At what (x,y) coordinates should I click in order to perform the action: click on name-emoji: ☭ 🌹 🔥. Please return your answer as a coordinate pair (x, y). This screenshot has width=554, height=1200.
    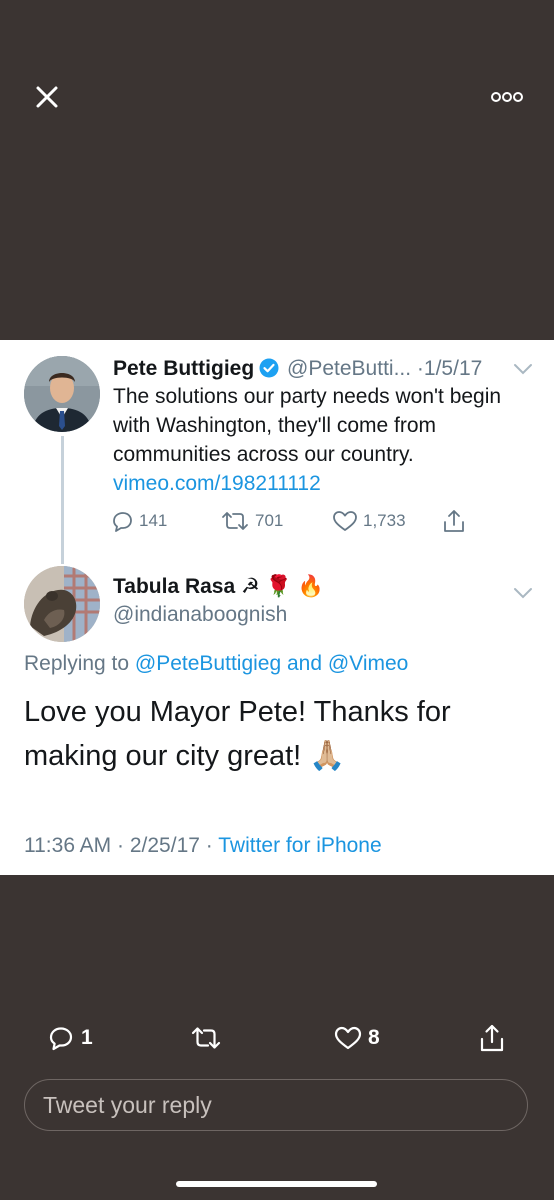
    Looking at the image, I should click on (282, 586).